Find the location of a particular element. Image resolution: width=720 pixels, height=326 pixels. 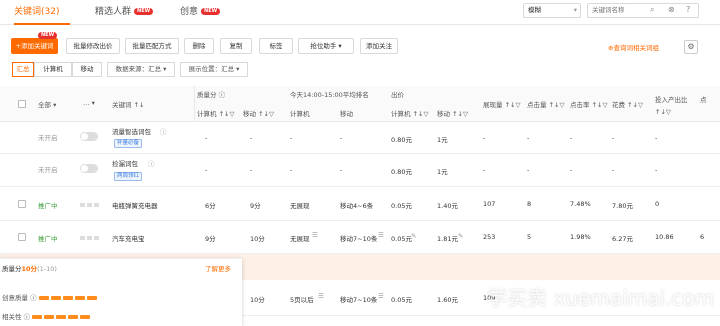

close-icon: ⊗ is located at coordinates (671, 9).